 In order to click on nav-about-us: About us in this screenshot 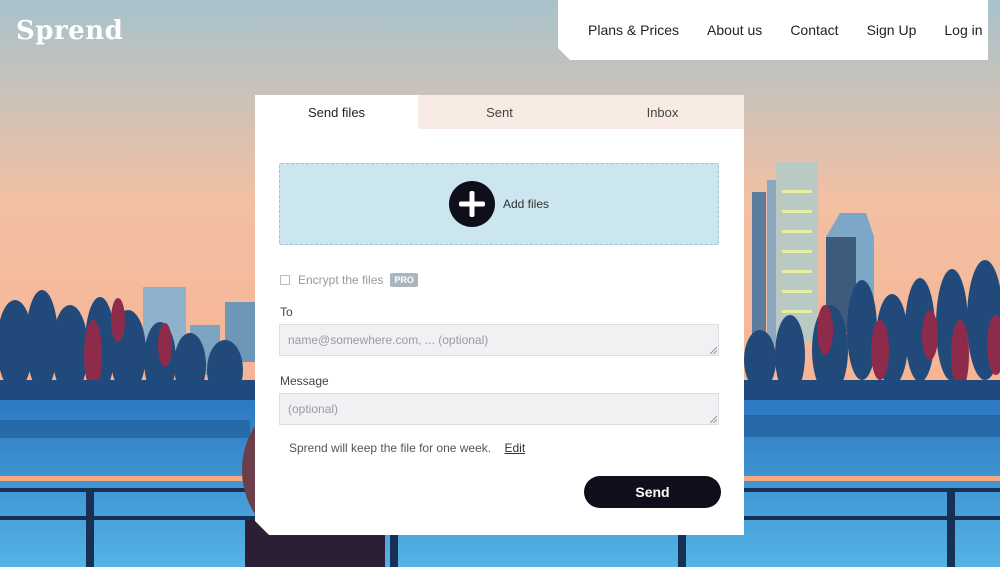, I will do `click(734, 30)`.